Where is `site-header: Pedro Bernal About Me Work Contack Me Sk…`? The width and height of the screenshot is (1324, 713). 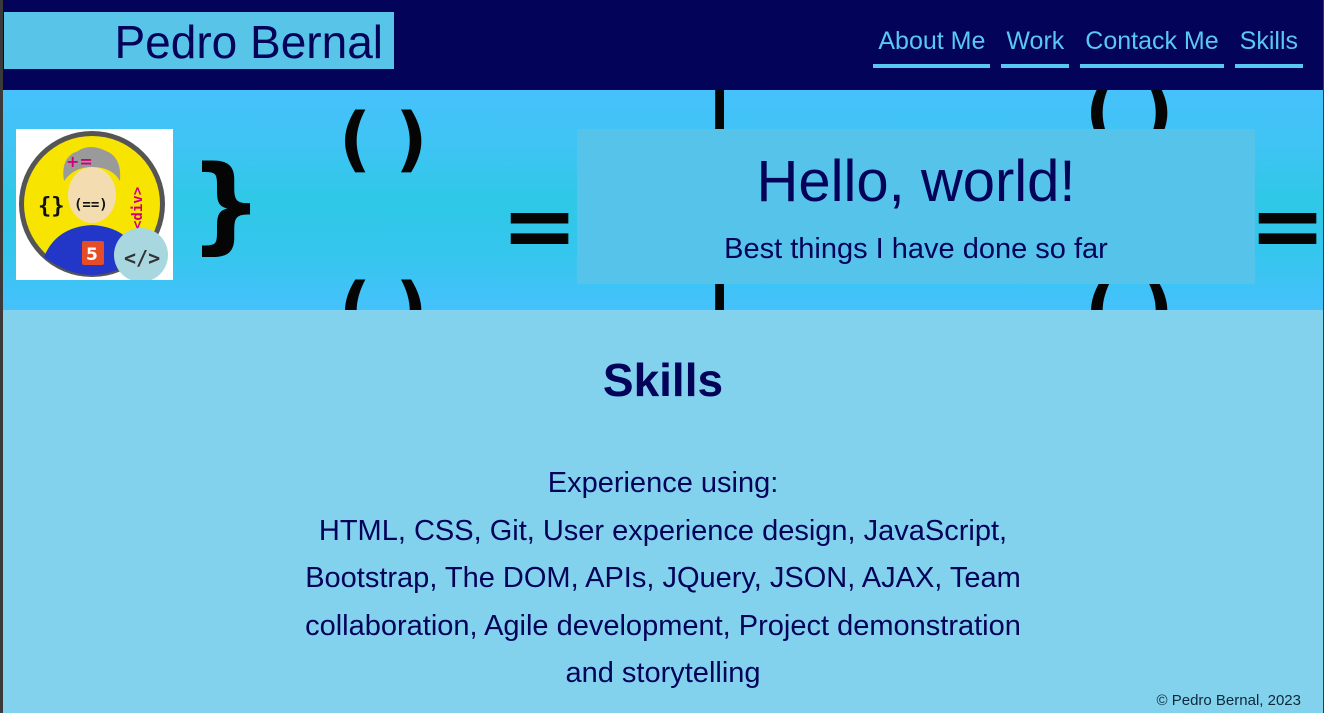
site-header: Pedro Bernal About Me Work Contack Me Sk… is located at coordinates (663, 45).